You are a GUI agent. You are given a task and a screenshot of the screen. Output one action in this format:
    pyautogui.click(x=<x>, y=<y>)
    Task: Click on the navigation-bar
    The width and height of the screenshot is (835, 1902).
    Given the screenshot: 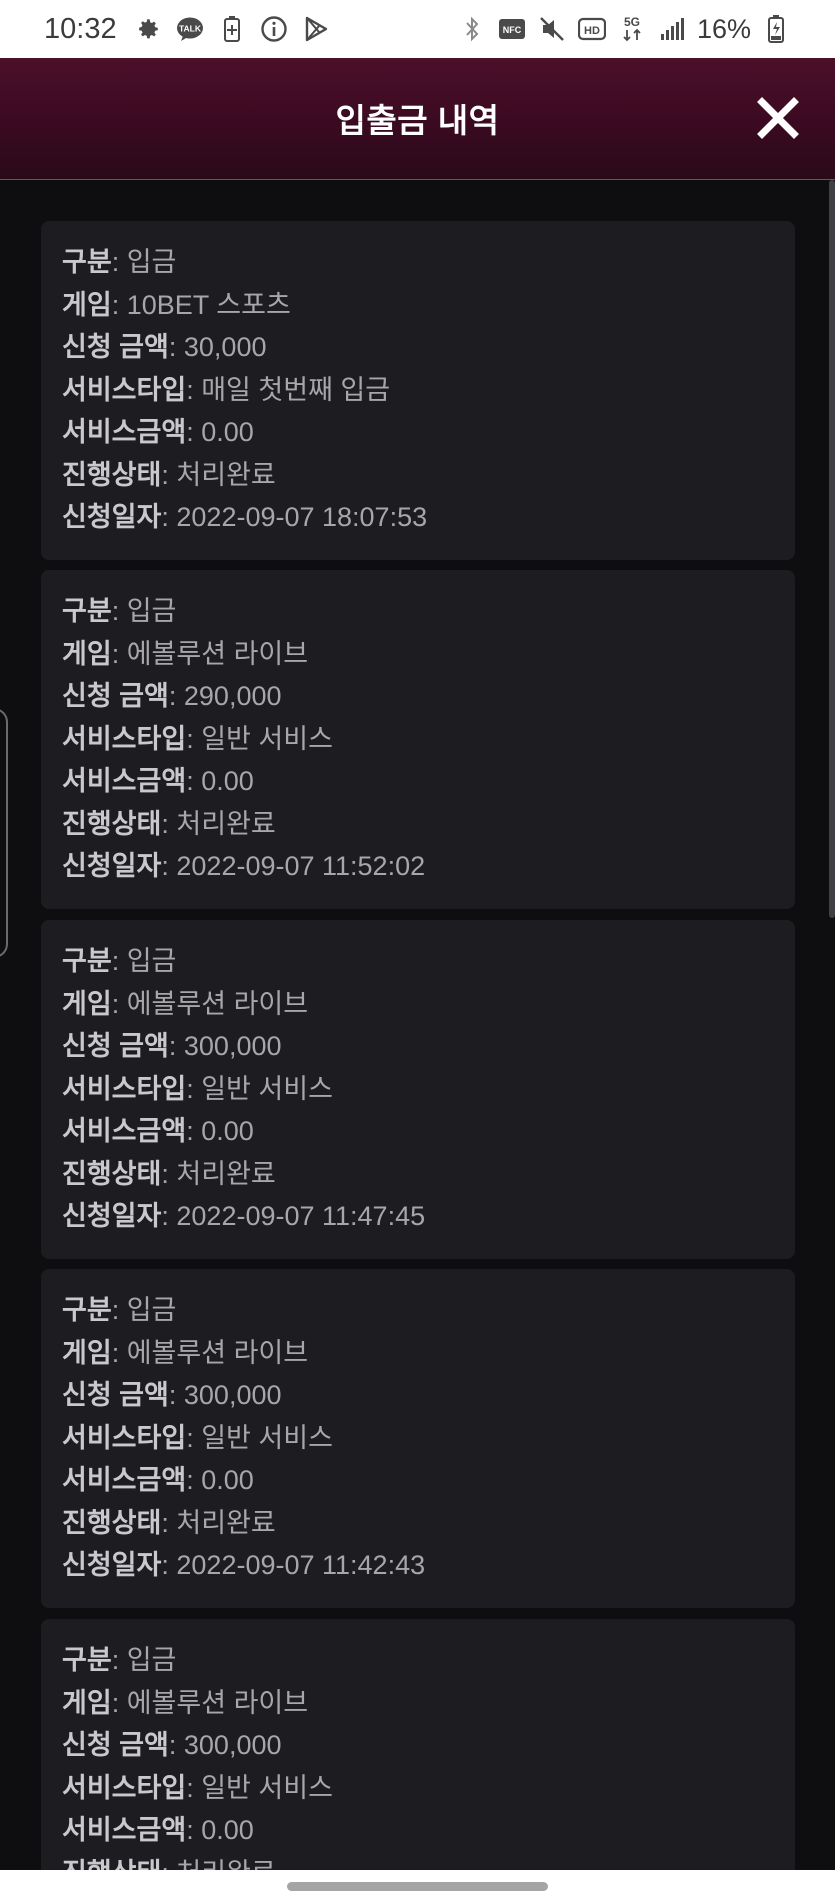 What is the action you would take?
    pyautogui.click(x=417, y=1886)
    